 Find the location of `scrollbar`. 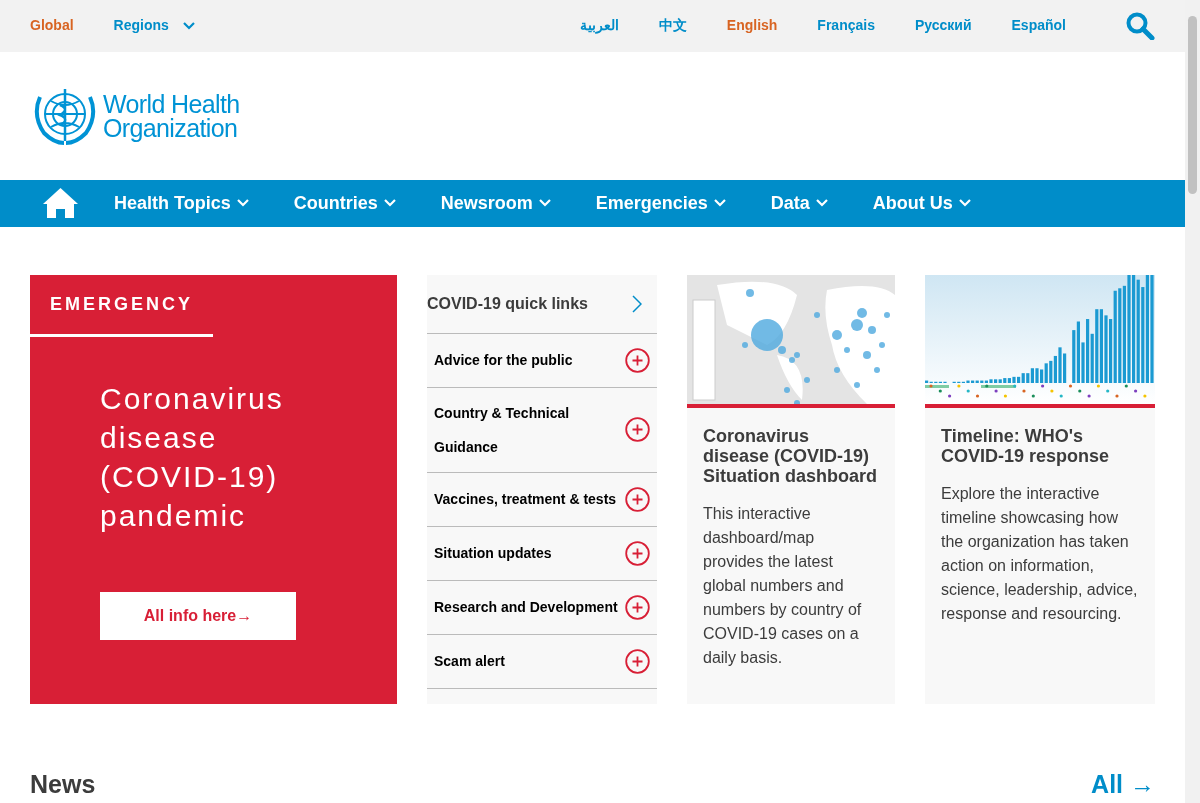

scrollbar is located at coordinates (1192, 401).